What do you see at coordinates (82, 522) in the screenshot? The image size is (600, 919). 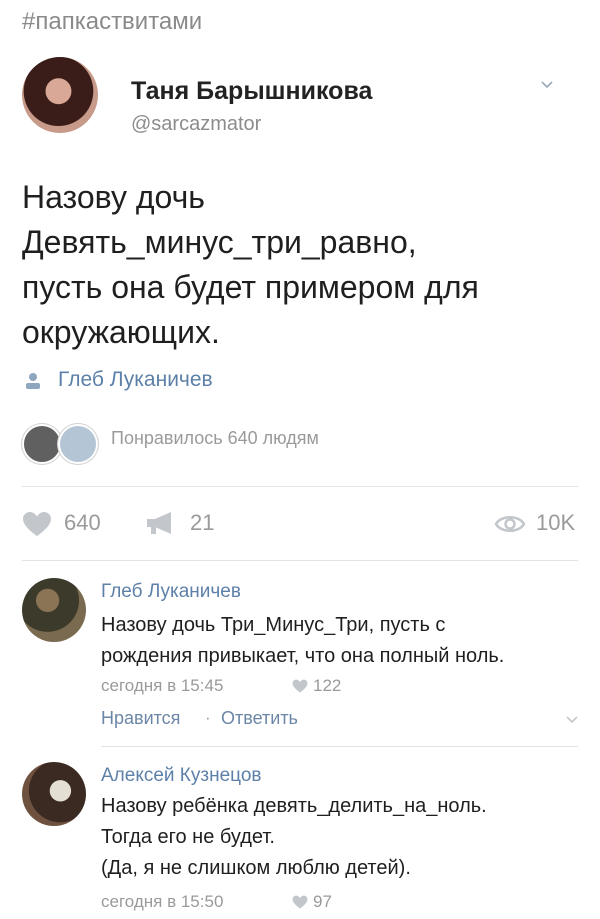 I see `like-count: 640` at bounding box center [82, 522].